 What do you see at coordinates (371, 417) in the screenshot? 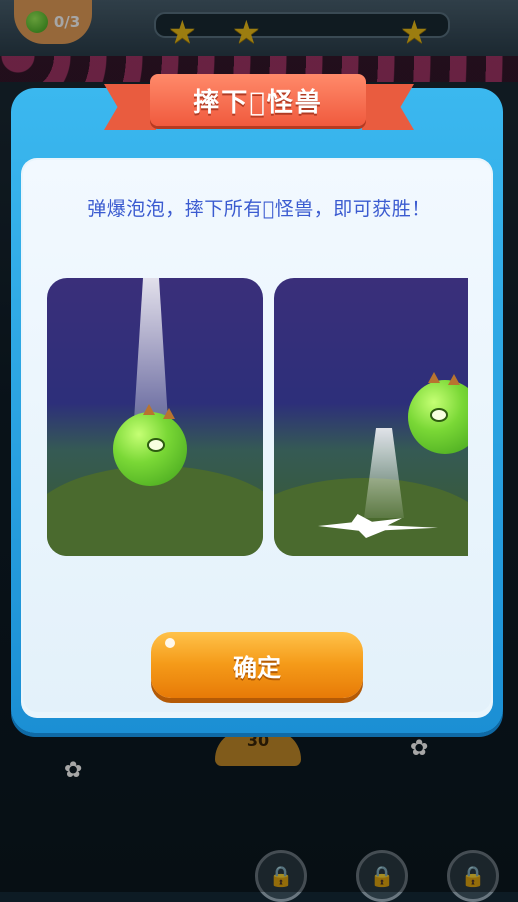
I see `illustration-monster-dropped` at bounding box center [371, 417].